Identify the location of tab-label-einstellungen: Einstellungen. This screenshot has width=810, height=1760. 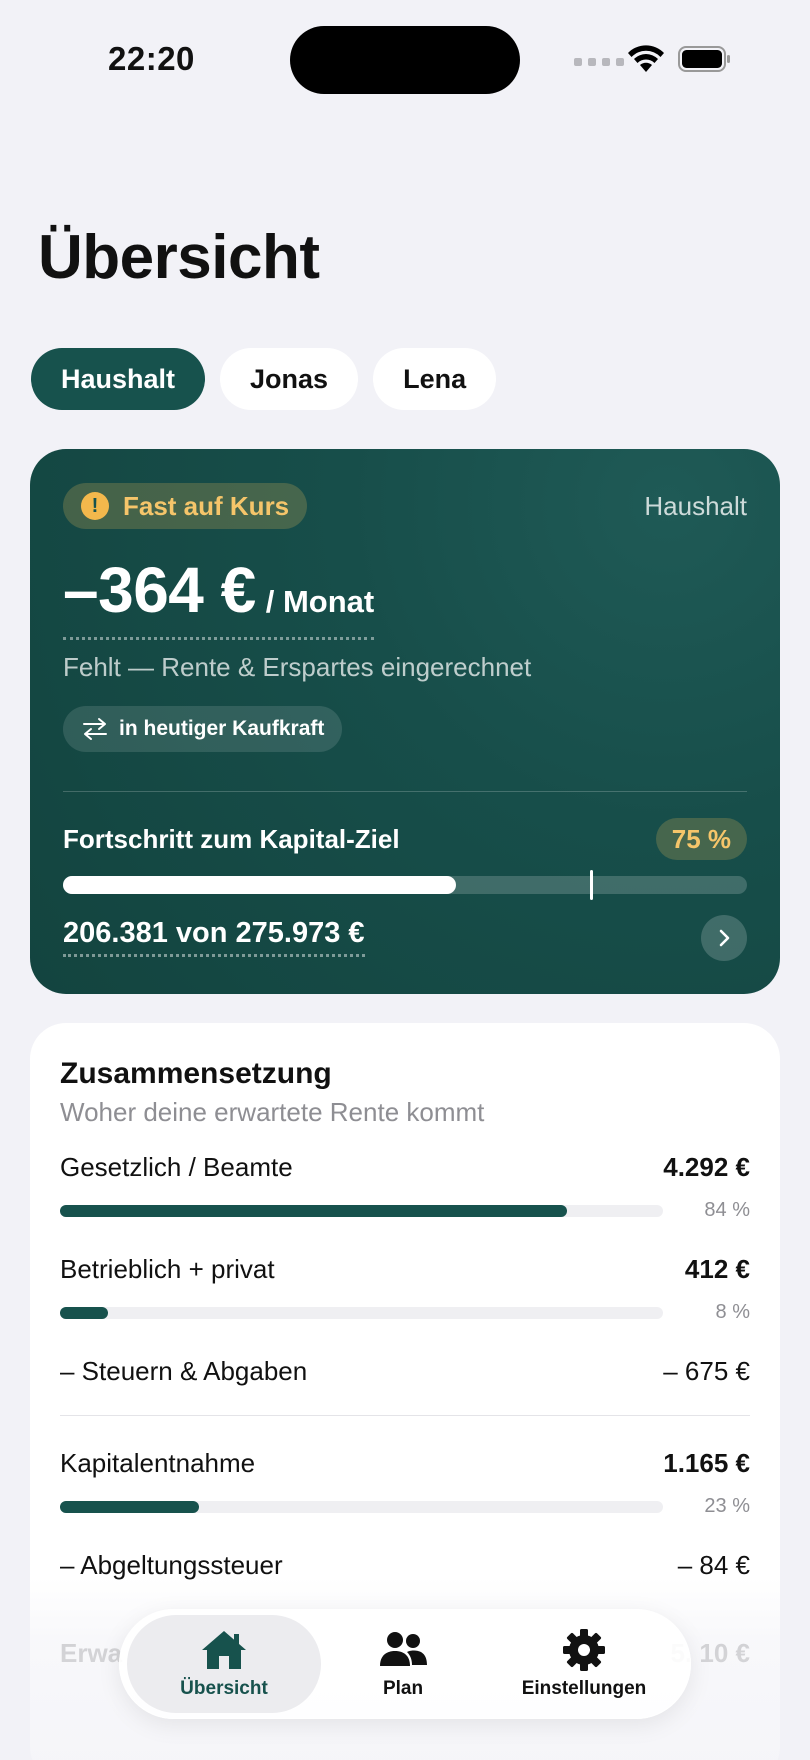
(584, 1688).